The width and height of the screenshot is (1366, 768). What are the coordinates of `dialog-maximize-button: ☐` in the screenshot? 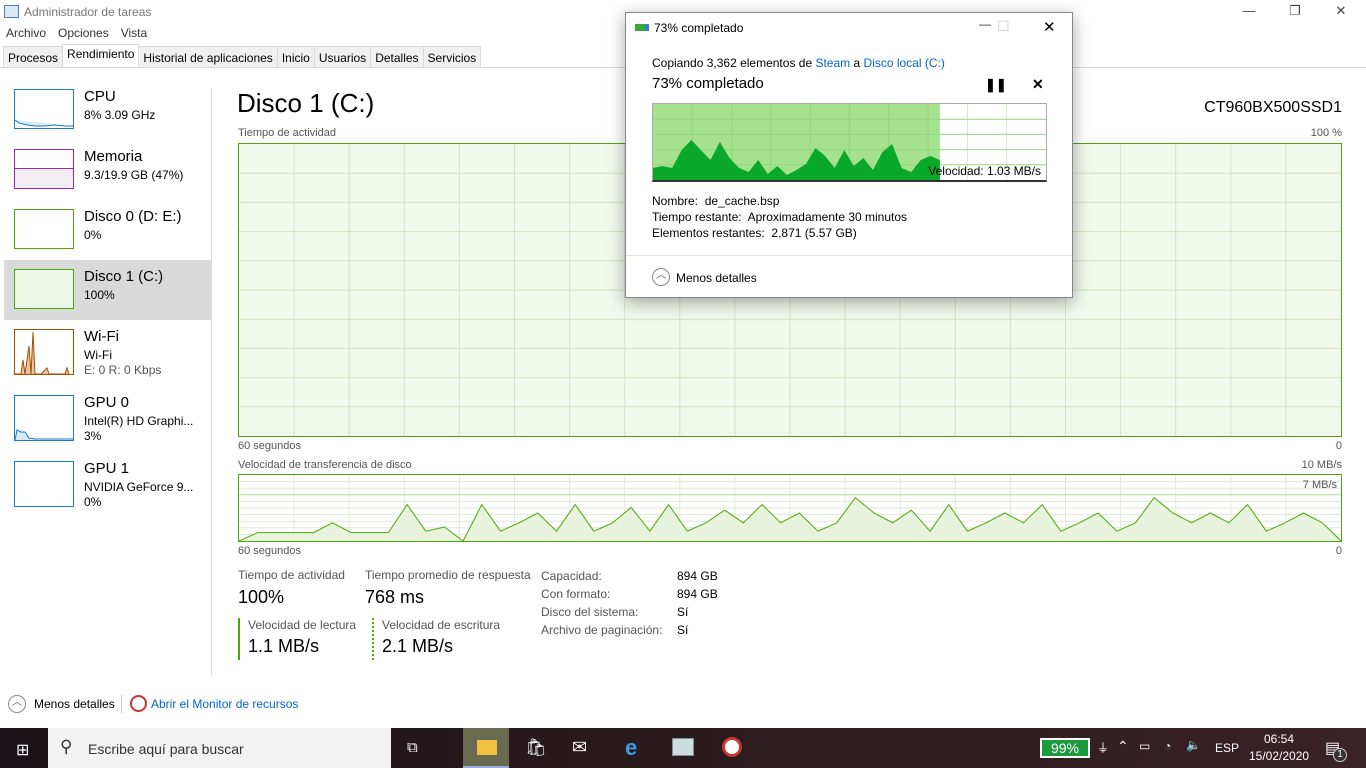 It's located at (1003, 26).